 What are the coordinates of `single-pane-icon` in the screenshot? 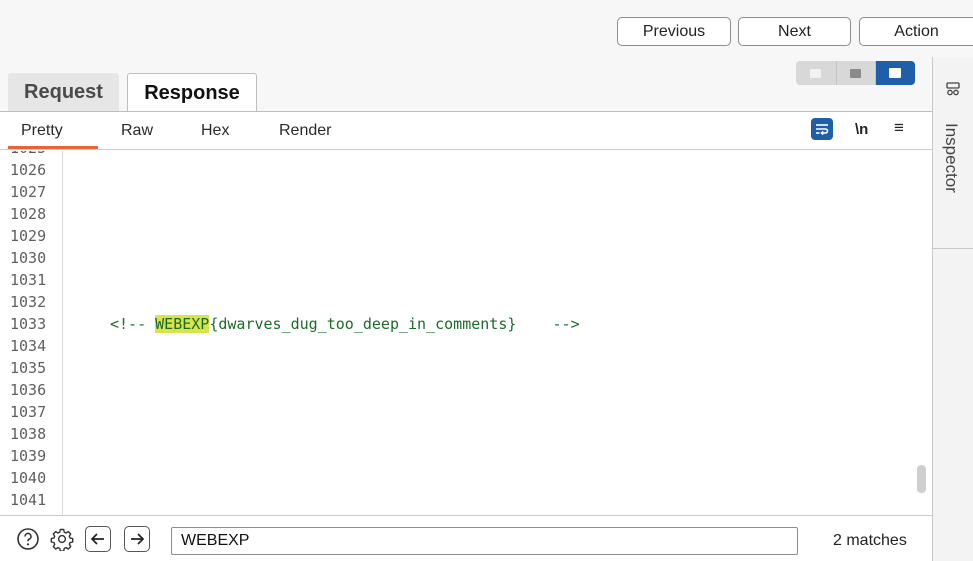 It's located at (895, 73).